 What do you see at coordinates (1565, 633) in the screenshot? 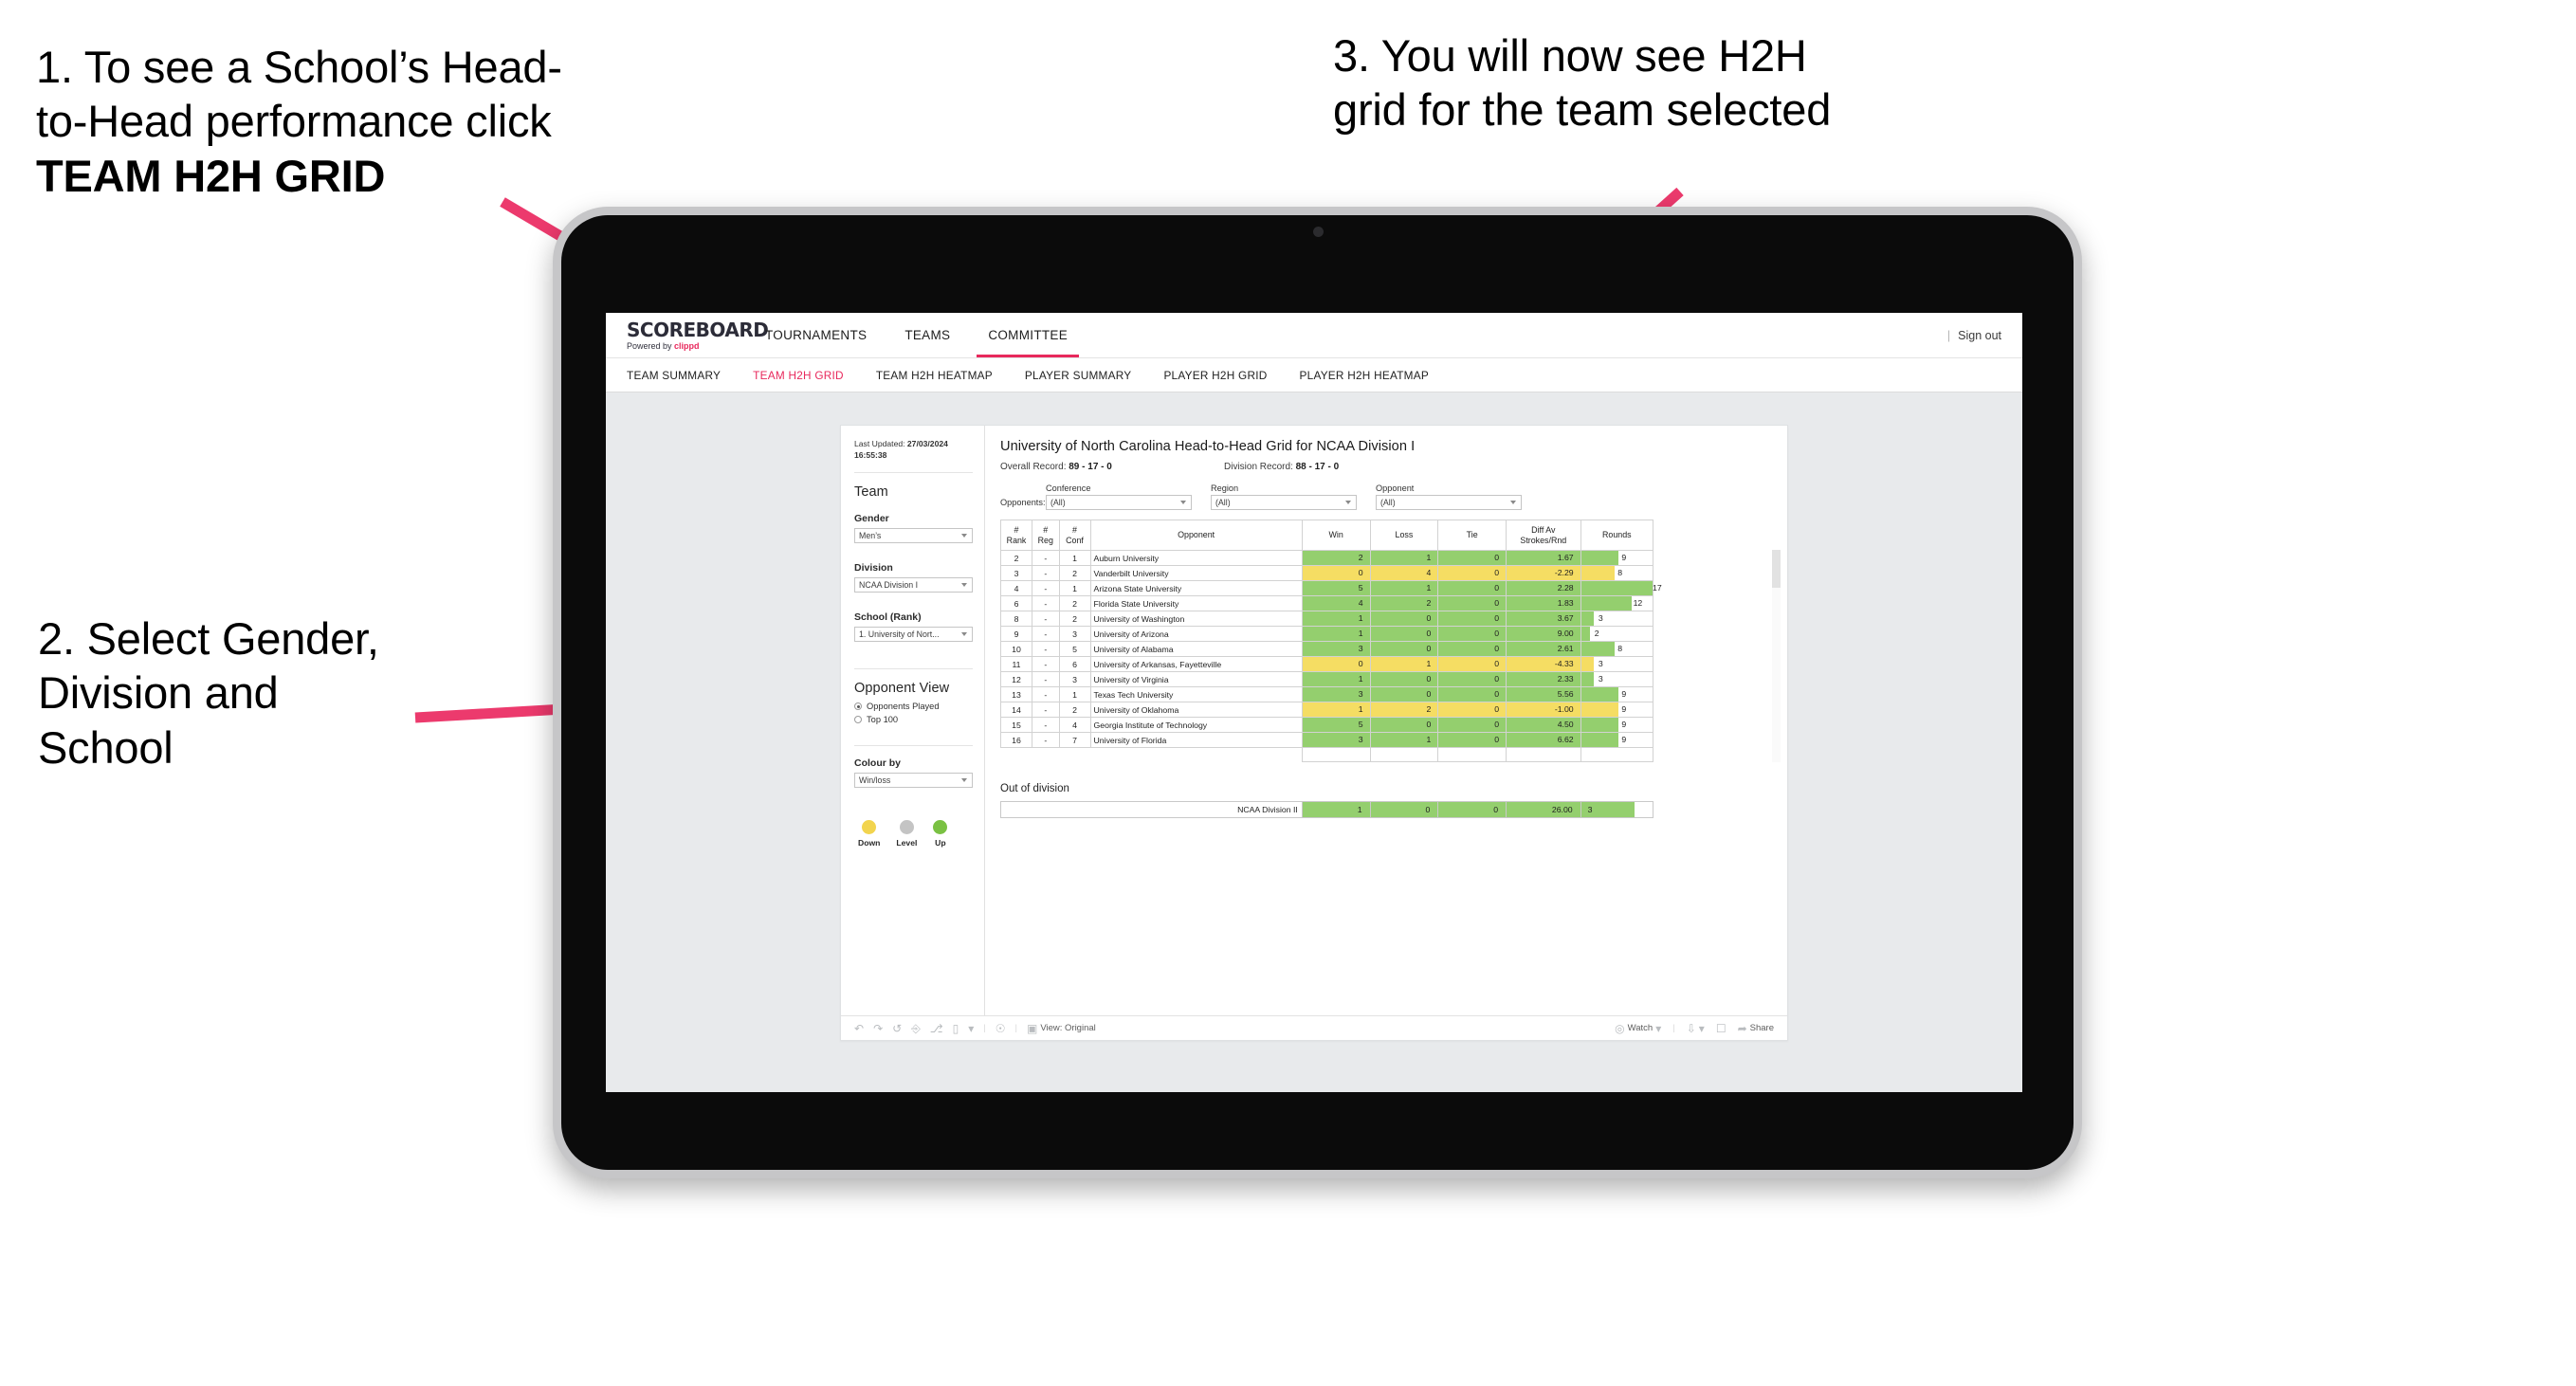
I see `cell-diff-value: 9.00` at bounding box center [1565, 633].